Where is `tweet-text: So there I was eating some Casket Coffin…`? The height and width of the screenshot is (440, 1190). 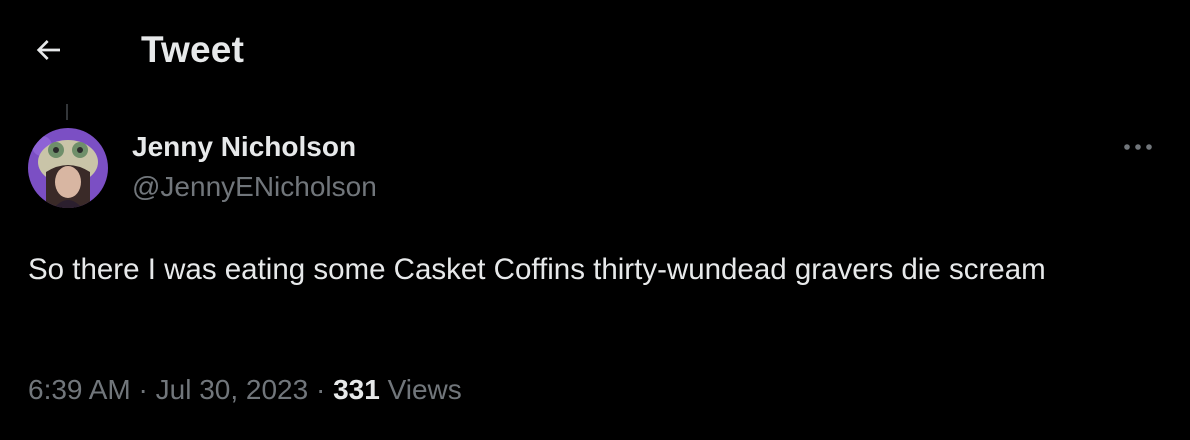
tweet-text: So there I was eating some Casket Coffin… is located at coordinates (537, 269).